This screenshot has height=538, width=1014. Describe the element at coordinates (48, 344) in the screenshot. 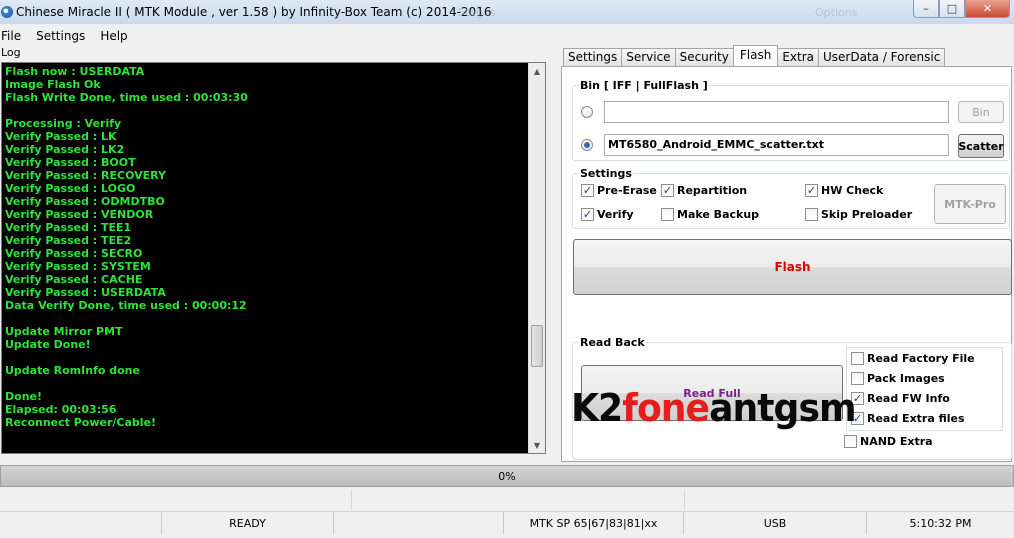

I see `log-line: Update Done!` at that location.